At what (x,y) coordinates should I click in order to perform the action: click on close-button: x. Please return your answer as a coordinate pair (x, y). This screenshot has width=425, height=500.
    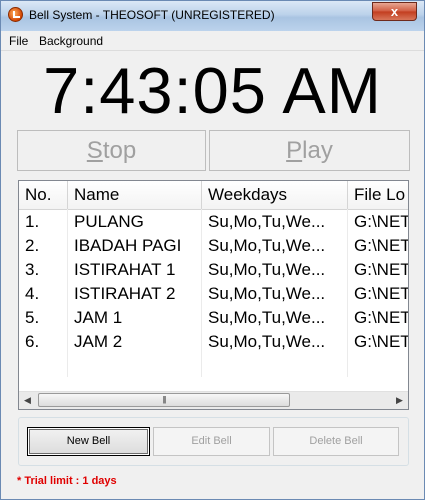
    Looking at the image, I should click on (394, 11).